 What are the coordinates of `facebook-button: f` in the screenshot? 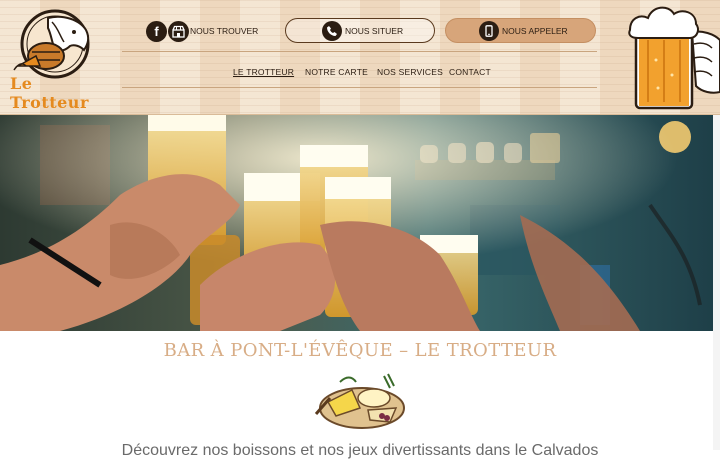 It's located at (156, 31).